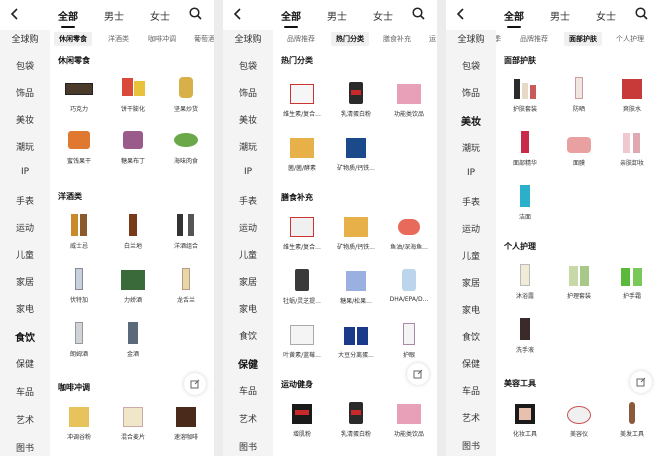  What do you see at coordinates (186, 422) in the screenshot?
I see `product-instant-coffee: 速溶咖啡` at bounding box center [186, 422].